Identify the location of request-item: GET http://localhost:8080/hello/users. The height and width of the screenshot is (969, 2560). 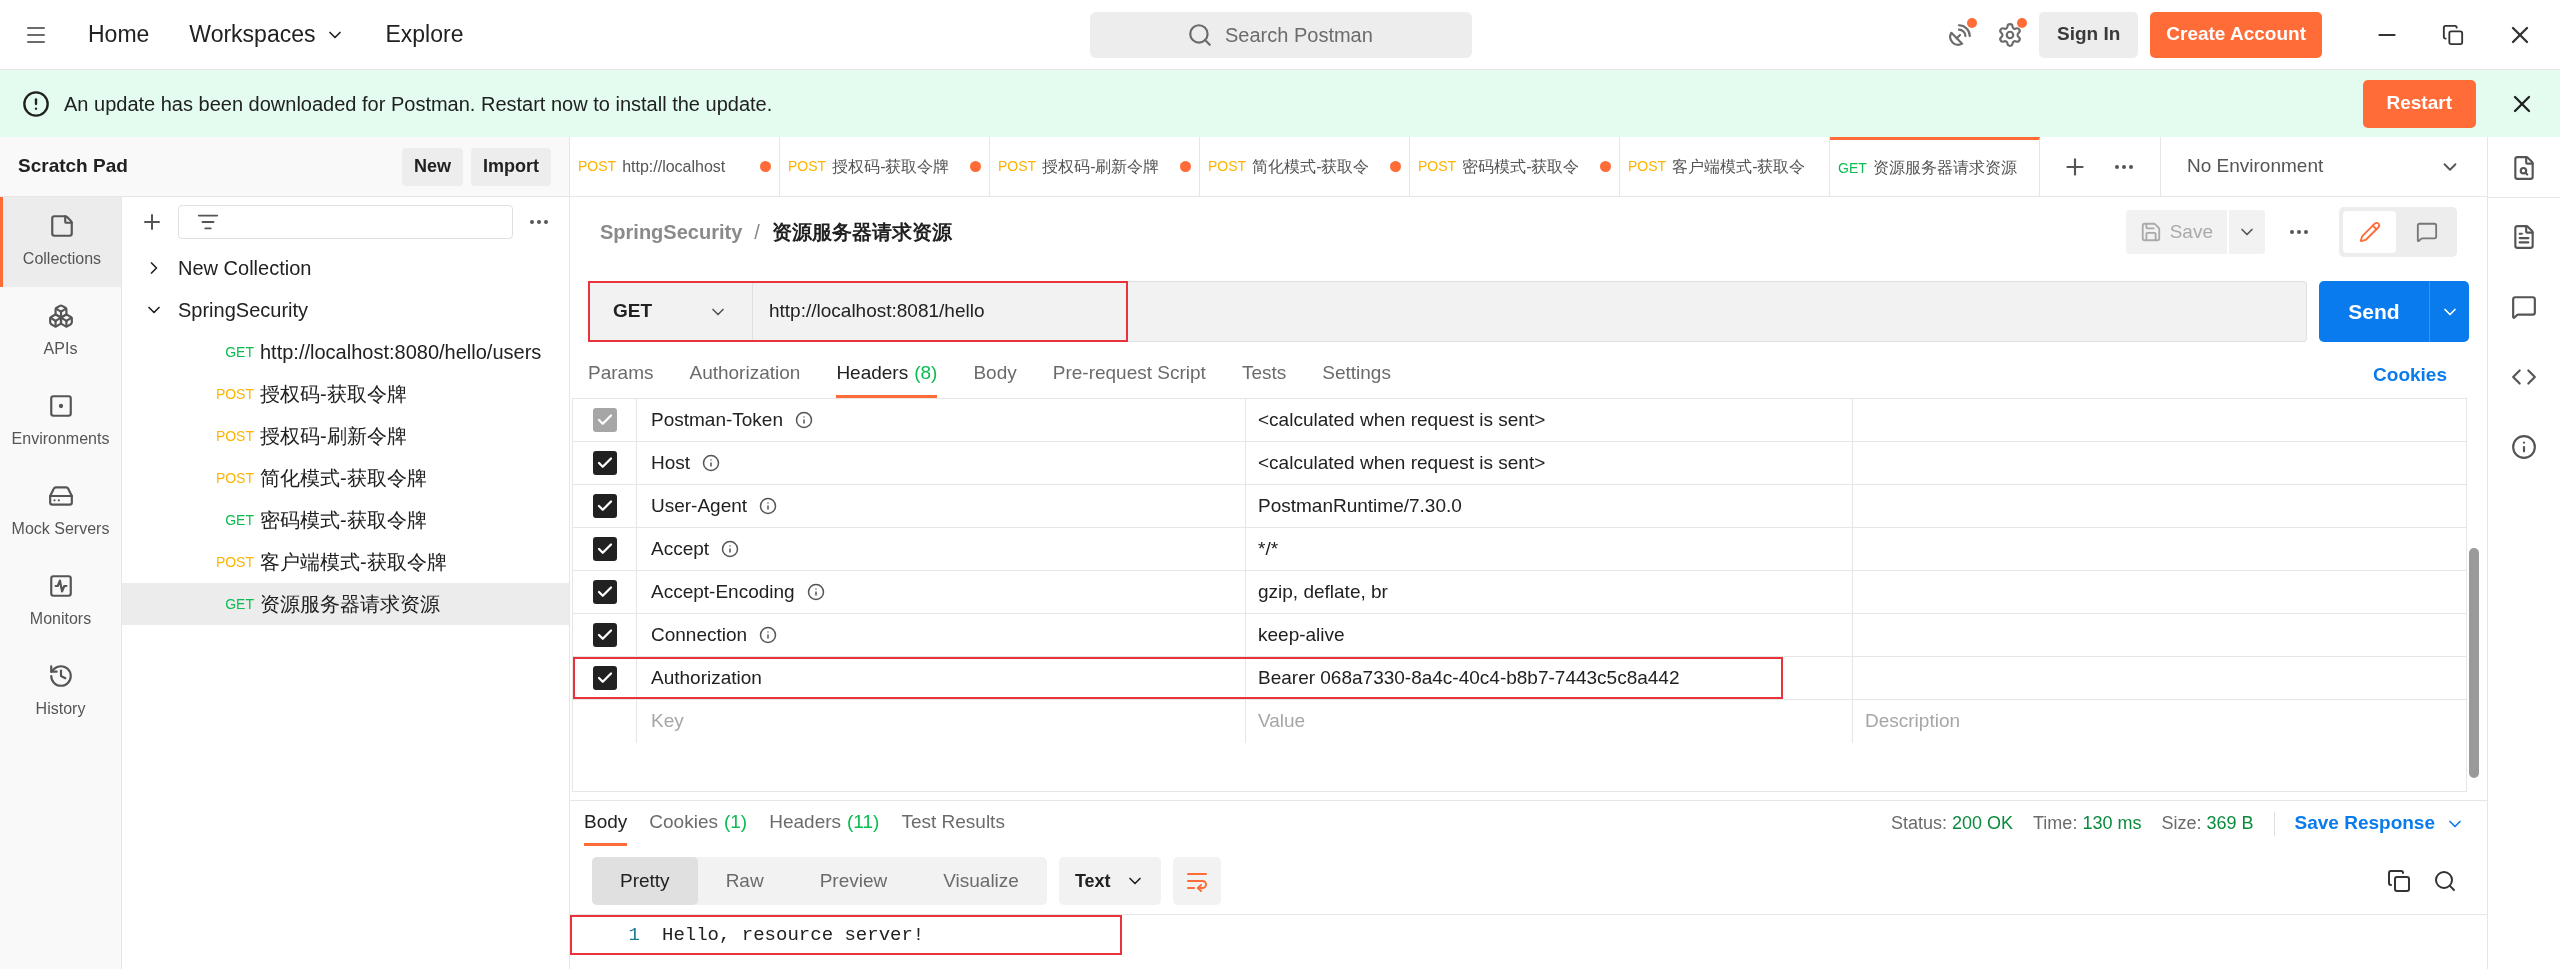
(345, 352).